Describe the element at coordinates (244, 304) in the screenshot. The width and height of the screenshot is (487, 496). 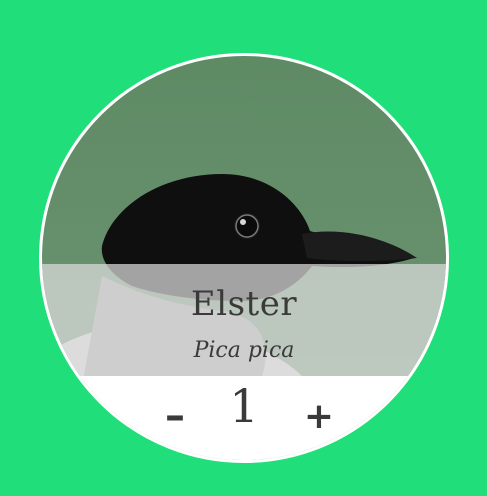
I see `bird-name: Elster` at that location.